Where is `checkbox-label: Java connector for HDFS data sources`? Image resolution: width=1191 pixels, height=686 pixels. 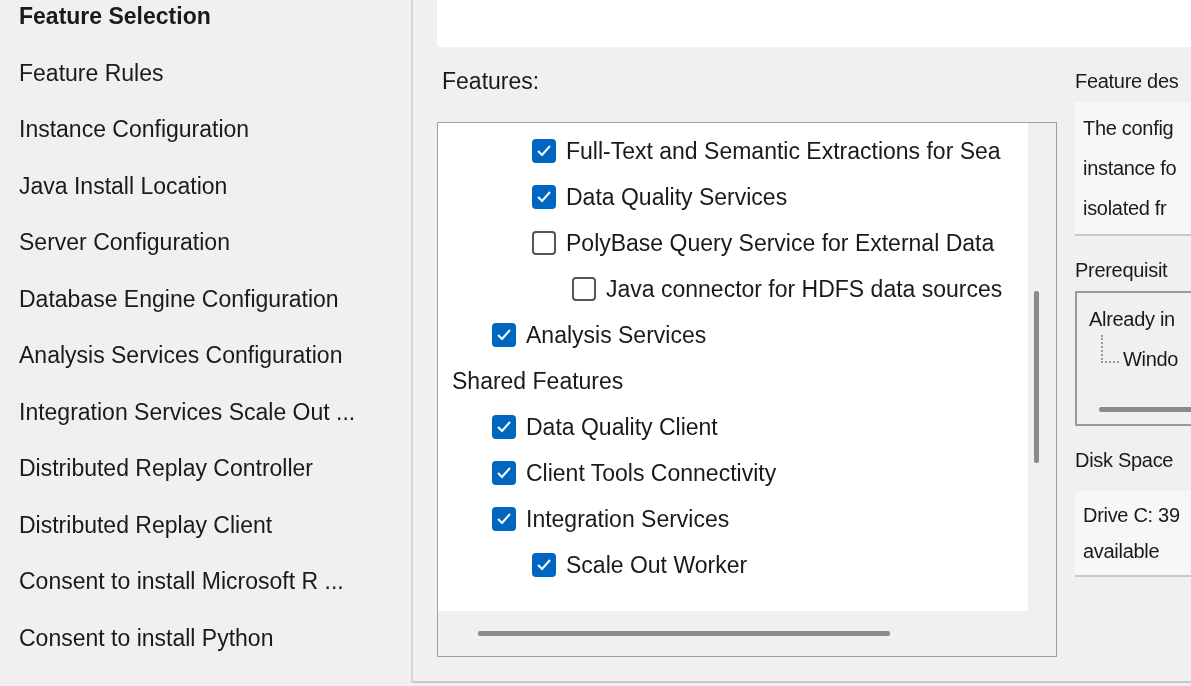
checkbox-label: Java connector for HDFS data sources is located at coordinates (804, 289).